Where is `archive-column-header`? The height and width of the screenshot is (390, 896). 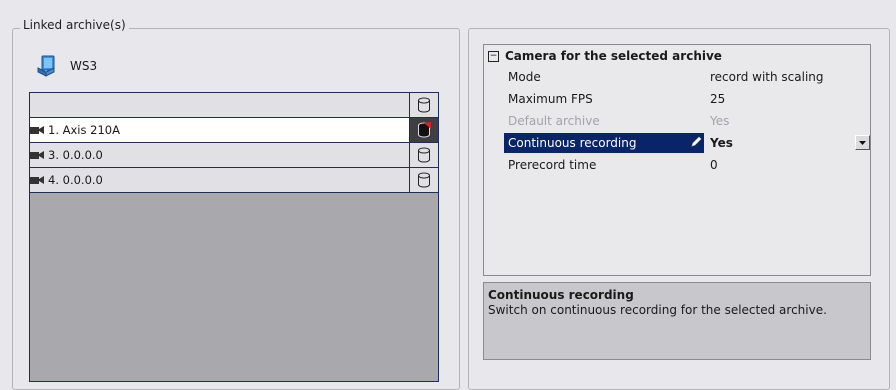
archive-column-header is located at coordinates (423, 105).